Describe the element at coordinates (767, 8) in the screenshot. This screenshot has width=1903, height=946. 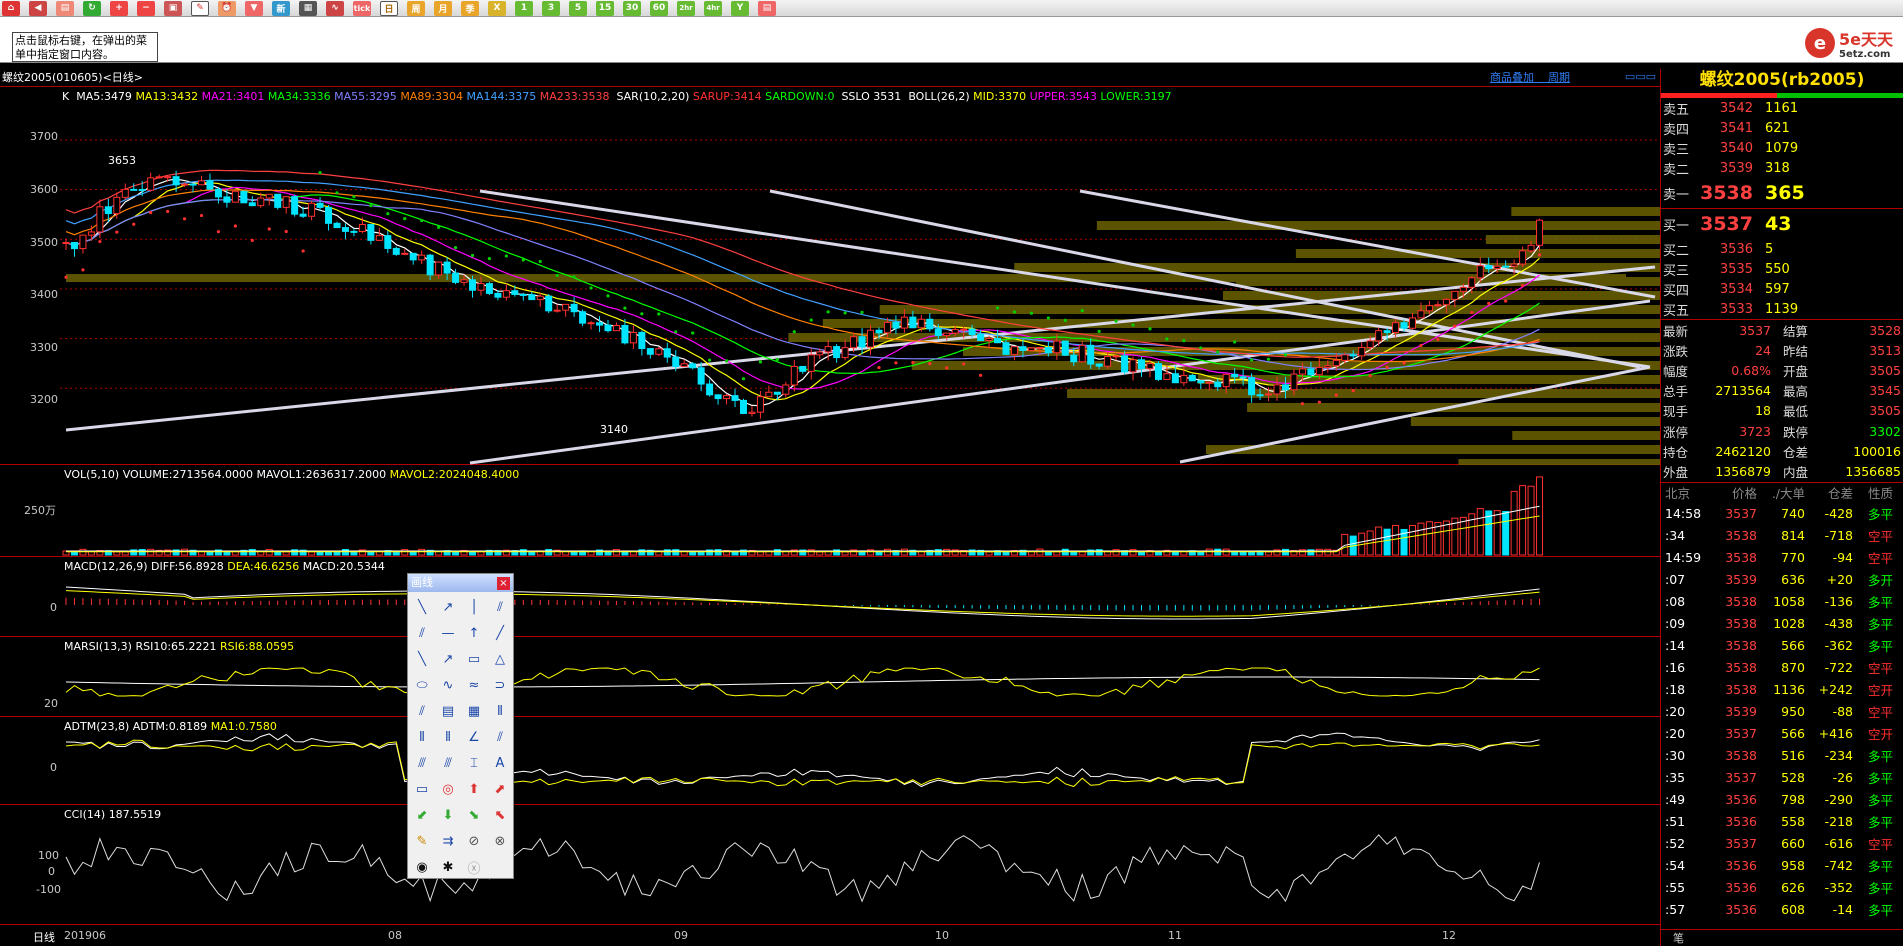
I see `calc-icon: ▤` at that location.